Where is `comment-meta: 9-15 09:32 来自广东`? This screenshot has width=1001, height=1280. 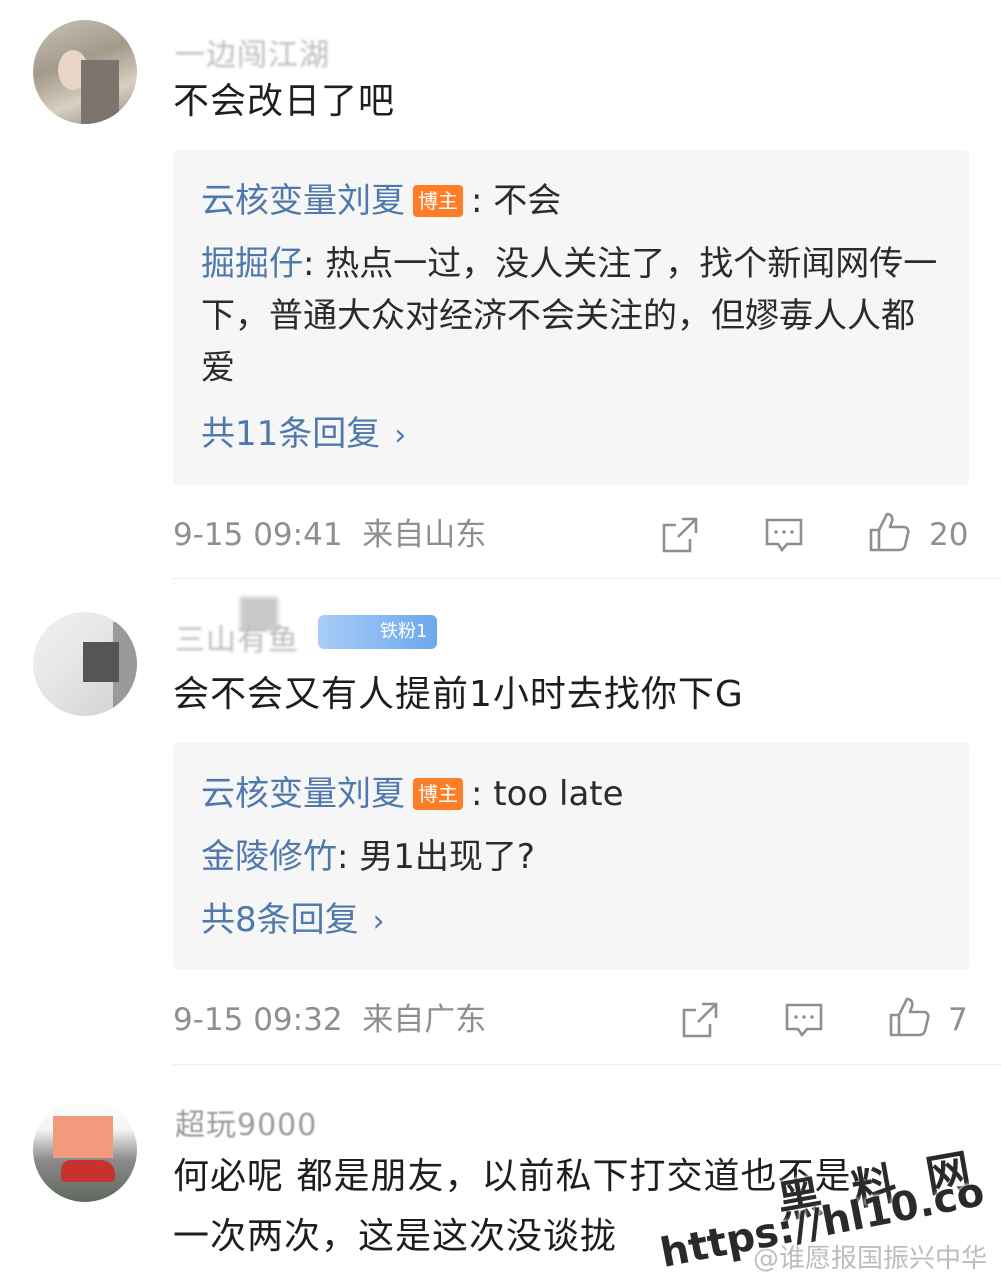 comment-meta: 9-15 09:32 来自广东 is located at coordinates (329, 1020).